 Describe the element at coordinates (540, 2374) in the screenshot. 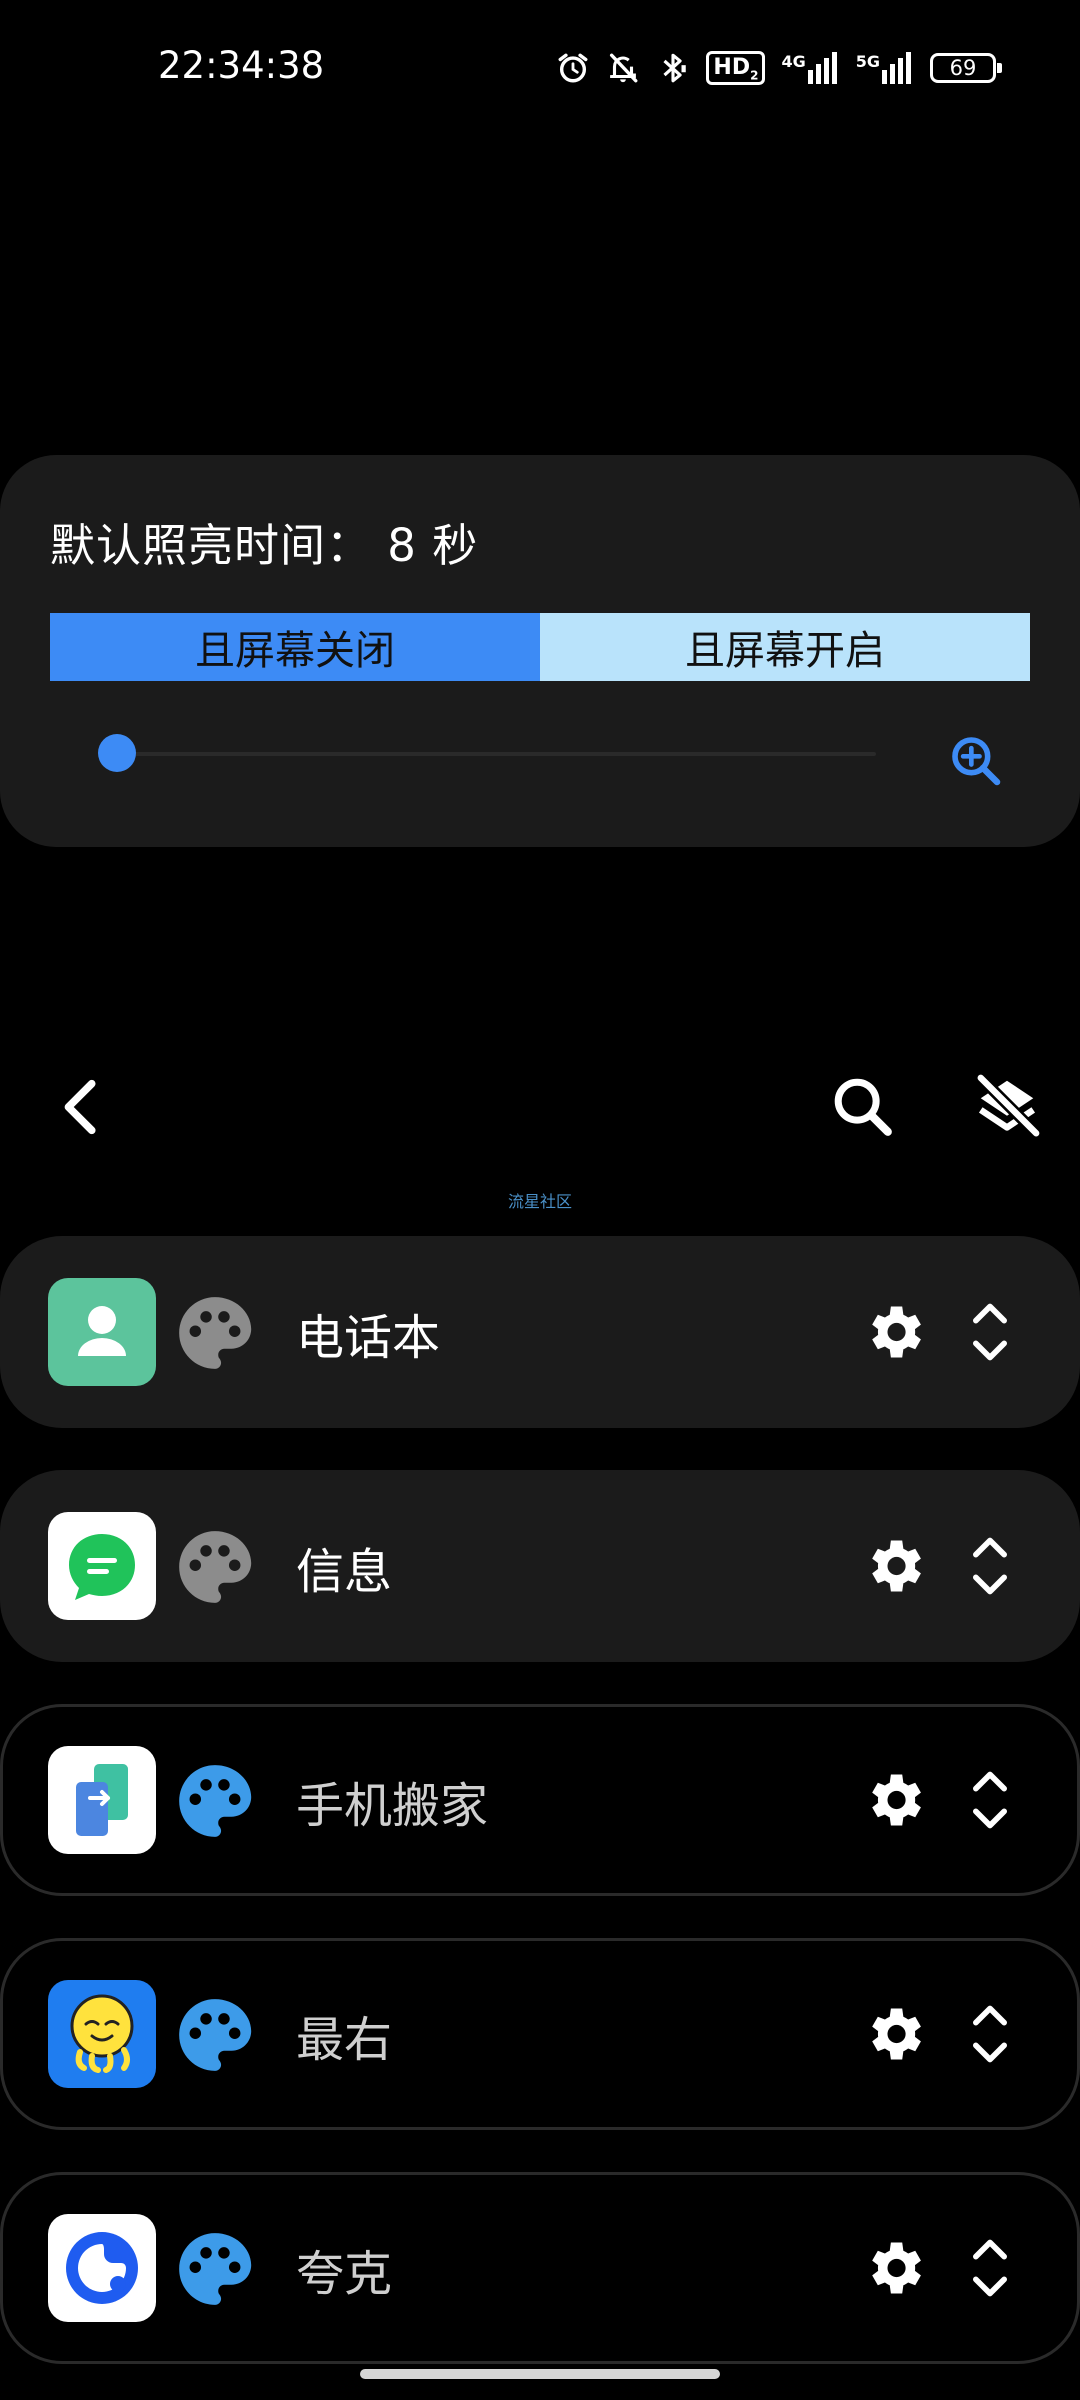

I see `home-indicator` at that location.